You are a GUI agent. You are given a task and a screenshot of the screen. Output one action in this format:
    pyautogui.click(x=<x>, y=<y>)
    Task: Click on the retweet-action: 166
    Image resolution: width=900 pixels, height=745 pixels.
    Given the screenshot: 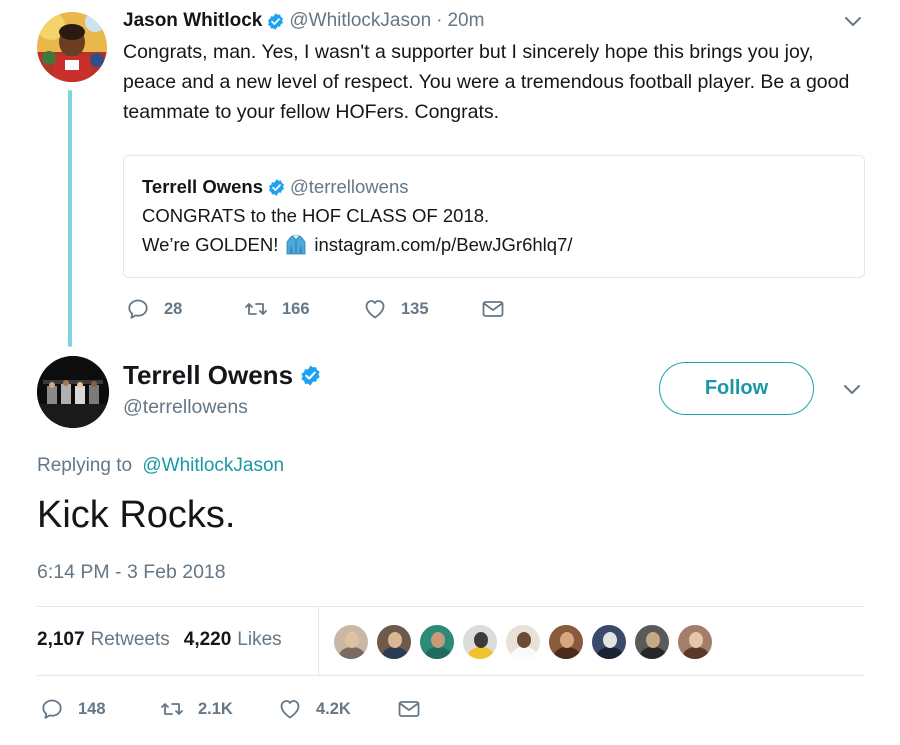 What is the action you would take?
    pyautogui.click(x=277, y=309)
    